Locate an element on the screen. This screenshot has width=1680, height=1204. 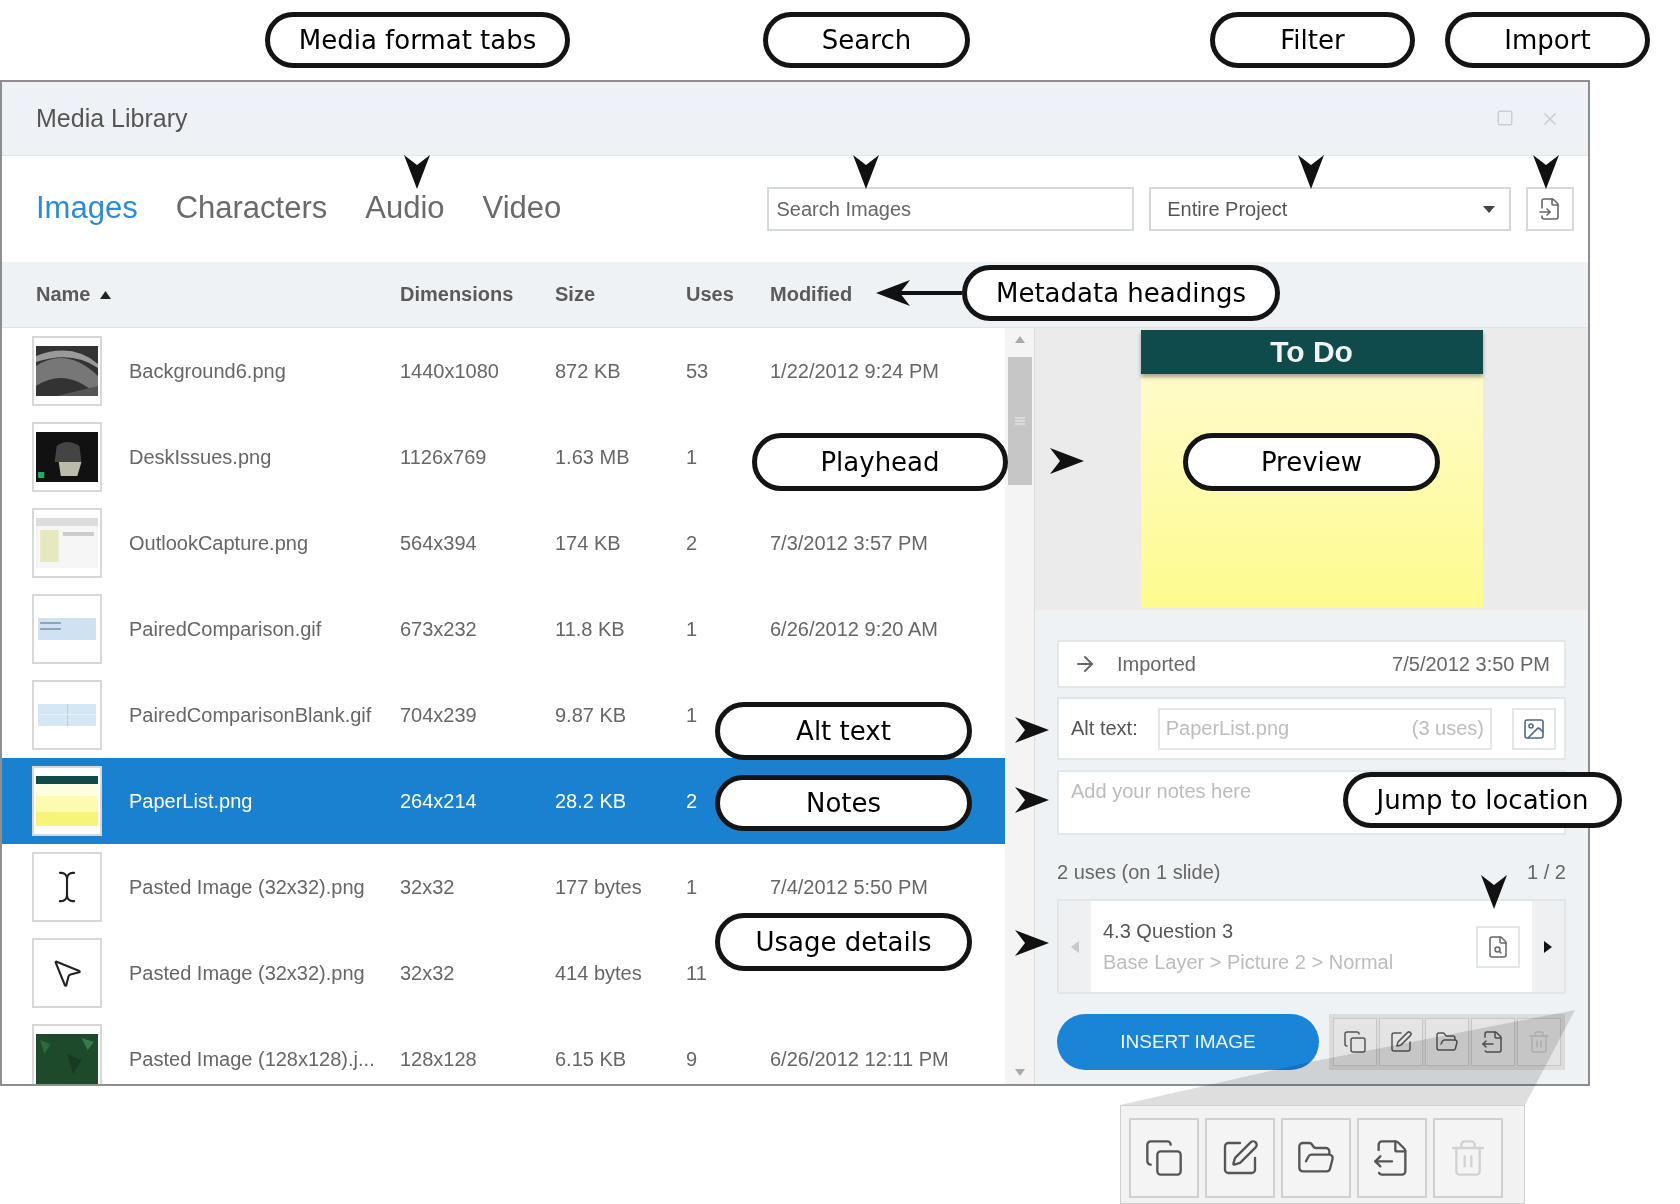
callout-tooltip: Notes is located at coordinates (843, 803).